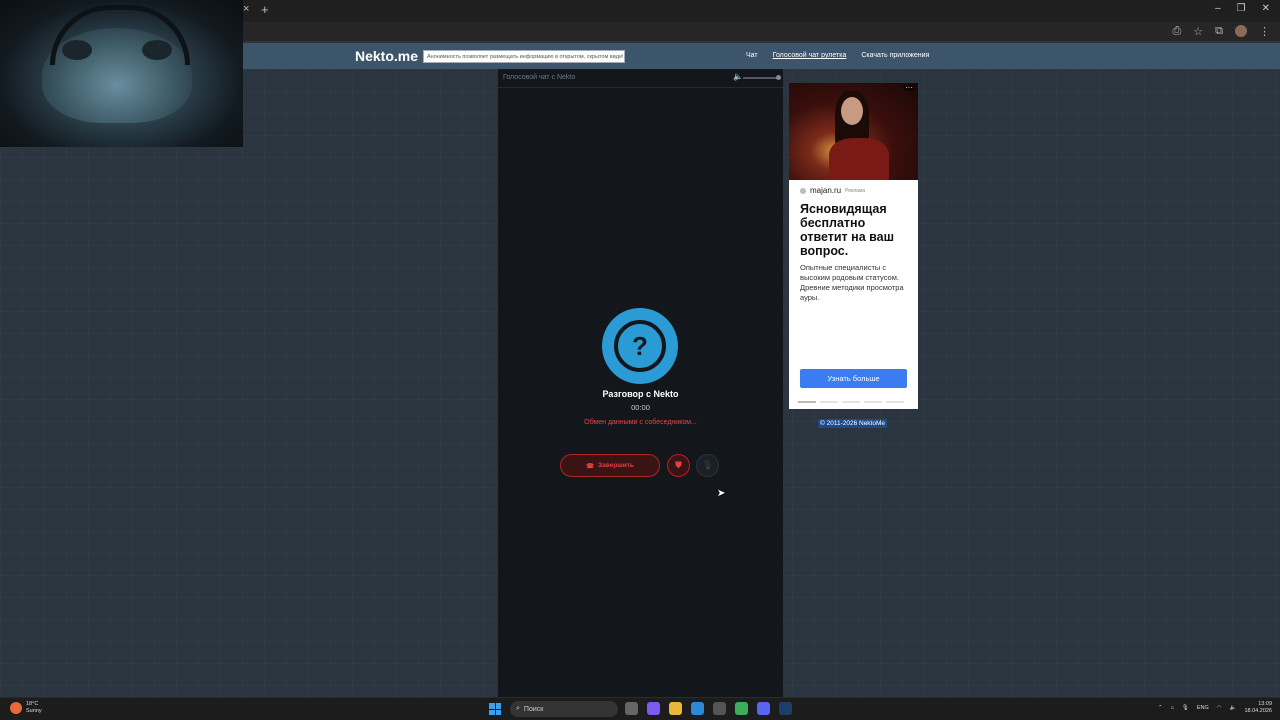 Image resolution: width=1280 pixels, height=720 pixels. I want to click on star-icon: ☆, so click(1198, 31).